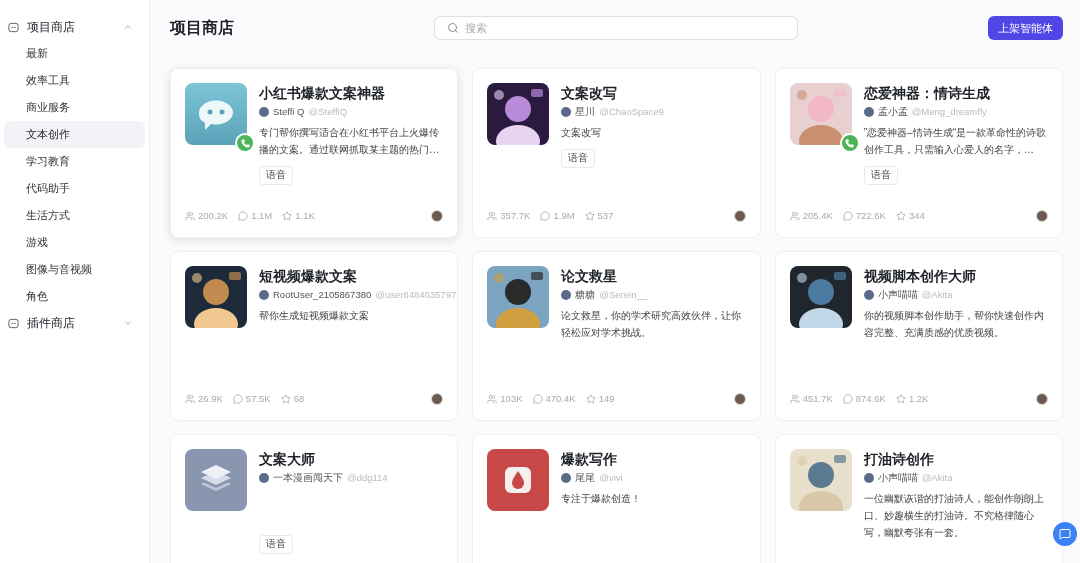 This screenshot has width=1080, height=563. I want to click on agent-card: 视频脚本创作大师 小声喵喵 @Akita 你的视频脚本创作助手，帮你快速创作内容完整、充满质感的优质视频。 451.7K 874.6K 1.2K, so click(918, 336).